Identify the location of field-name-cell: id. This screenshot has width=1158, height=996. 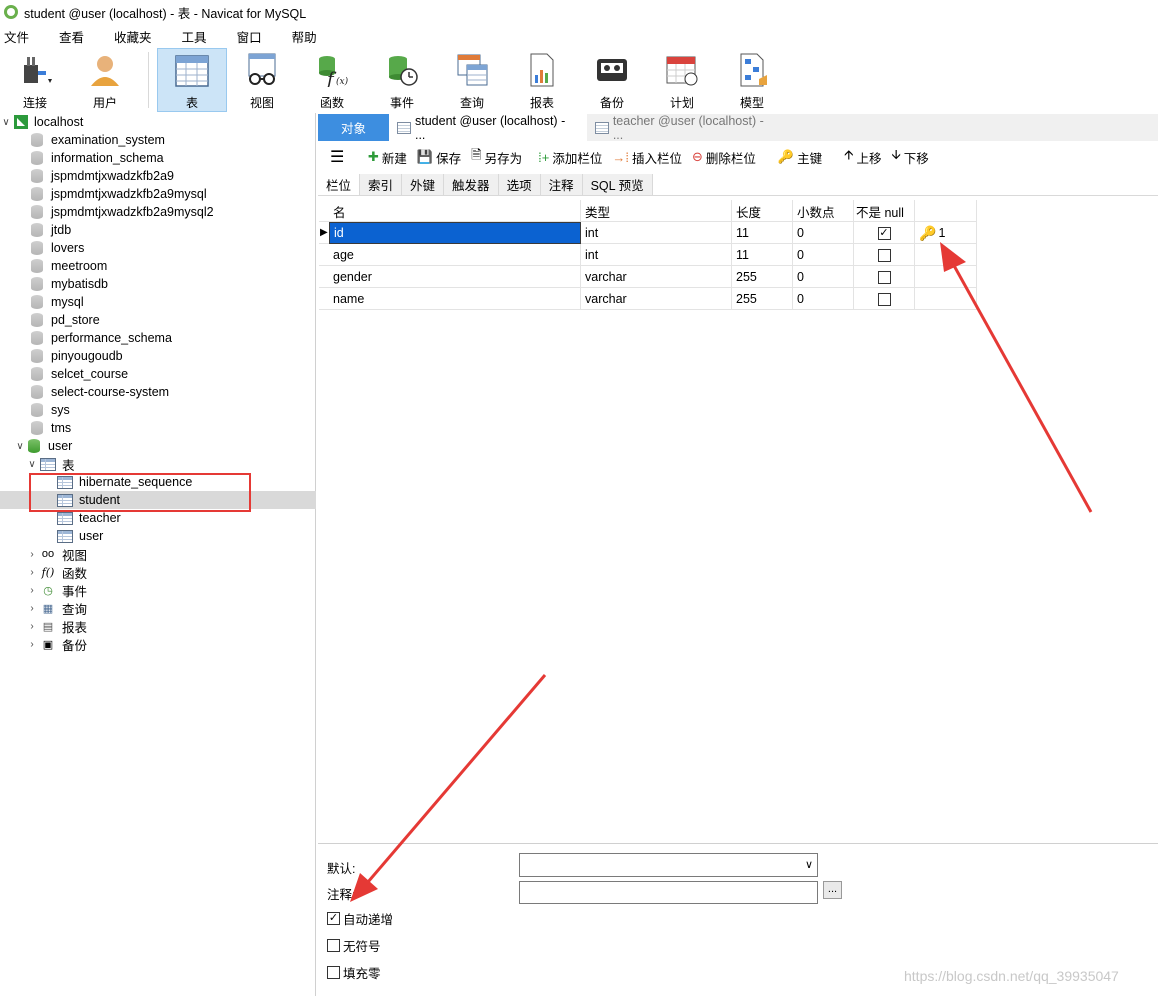
(455, 233).